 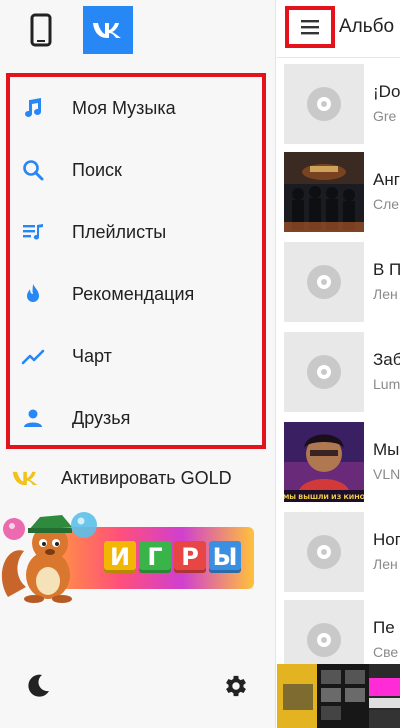 I want to click on moon-icon, so click(x=38, y=686).